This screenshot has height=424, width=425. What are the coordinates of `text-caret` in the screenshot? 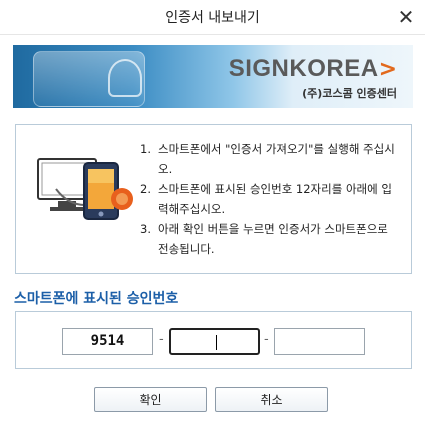 It's located at (216, 342).